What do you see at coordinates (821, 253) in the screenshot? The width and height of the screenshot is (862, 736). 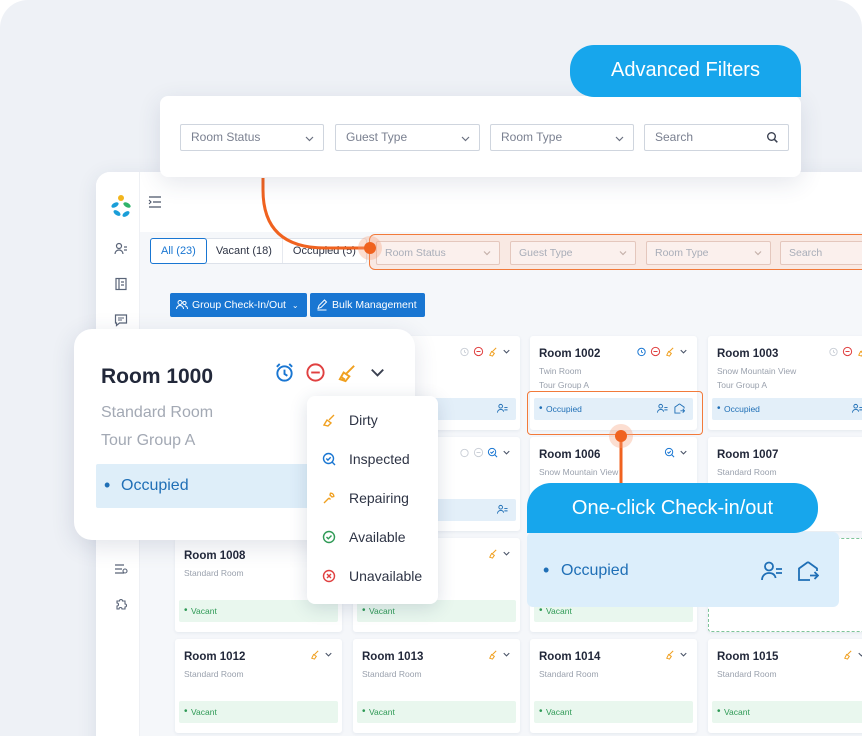 I see `inline-search-input: Search` at bounding box center [821, 253].